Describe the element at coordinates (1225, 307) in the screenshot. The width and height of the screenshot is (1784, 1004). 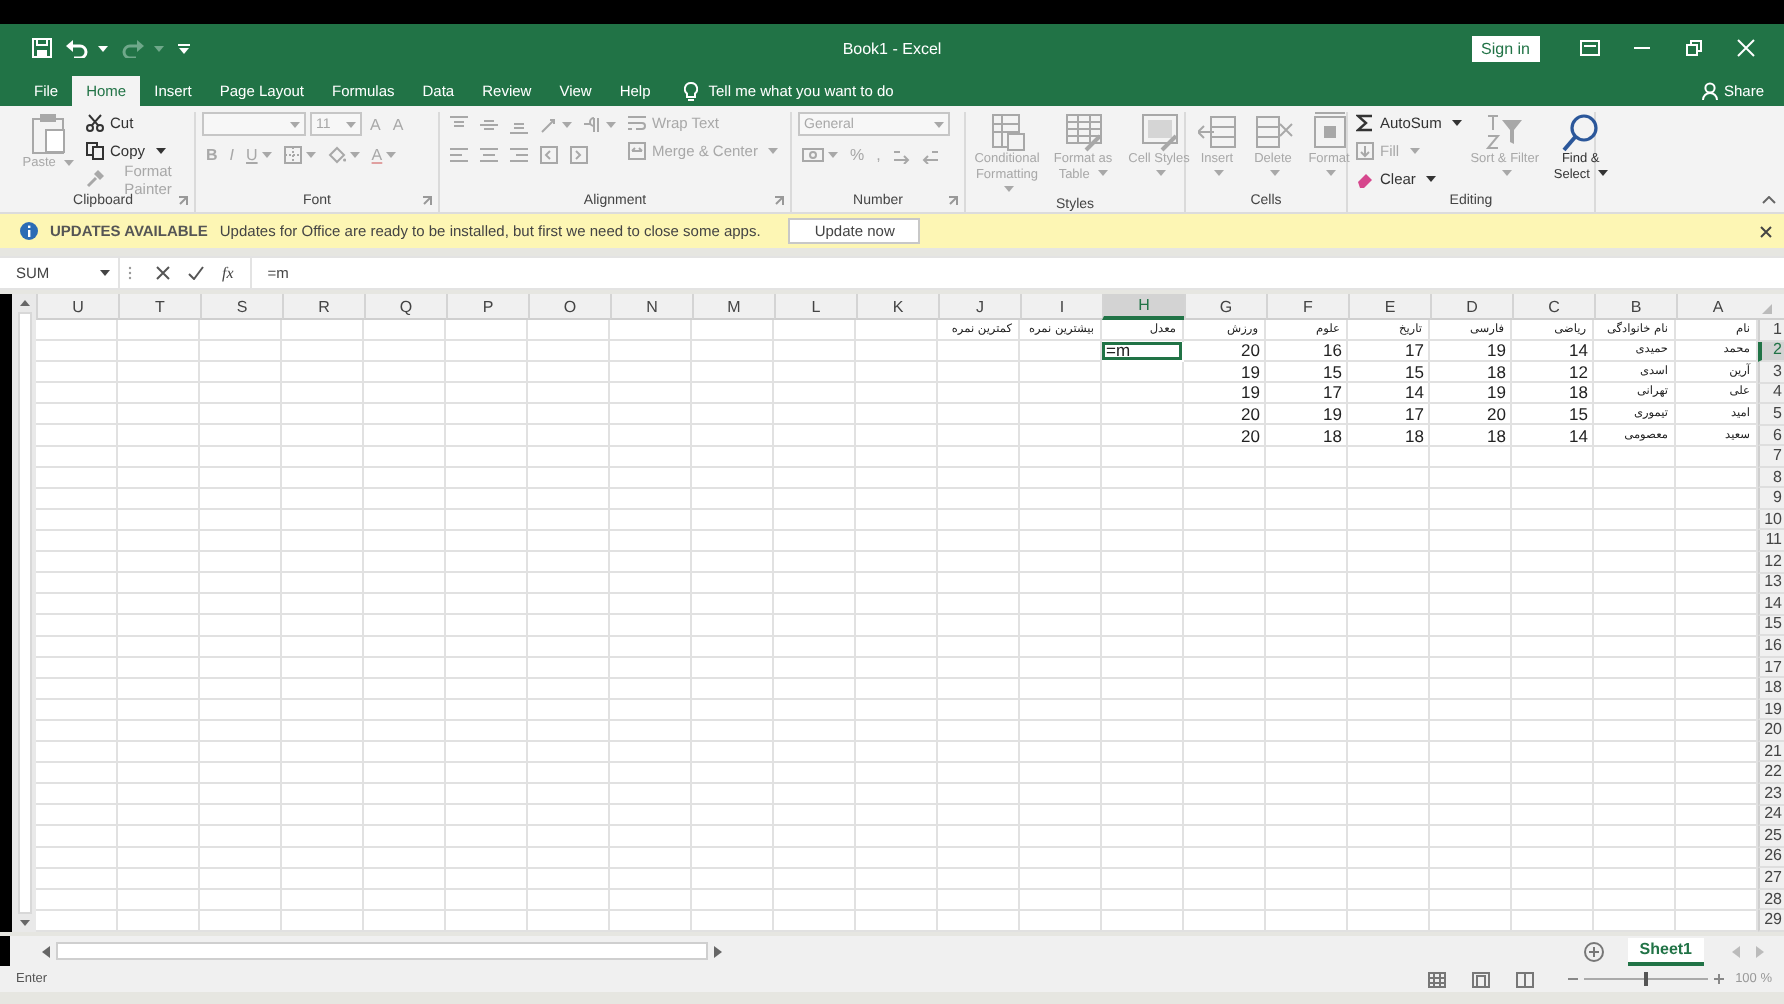
I see `column-header: G` at that location.